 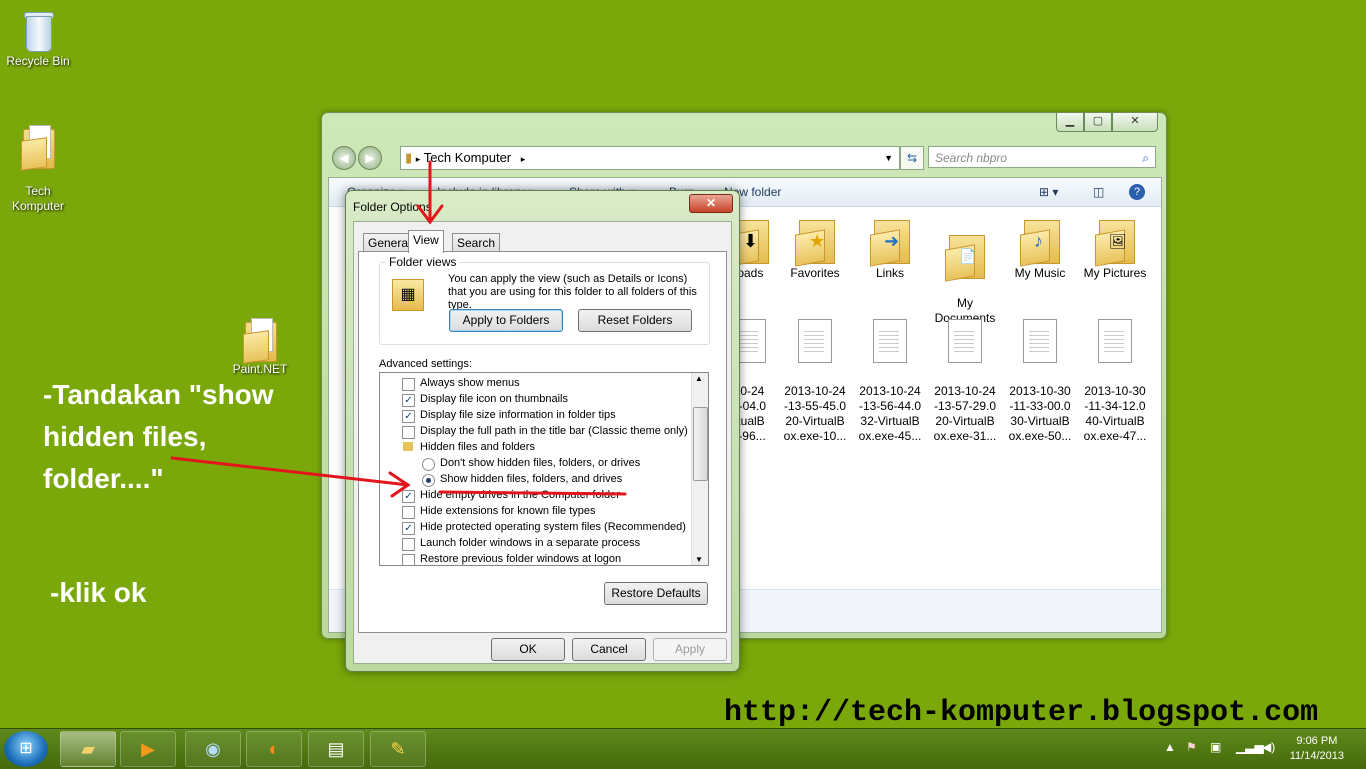 I want to click on action-center-icon: ⚑, so click(x=1191, y=747).